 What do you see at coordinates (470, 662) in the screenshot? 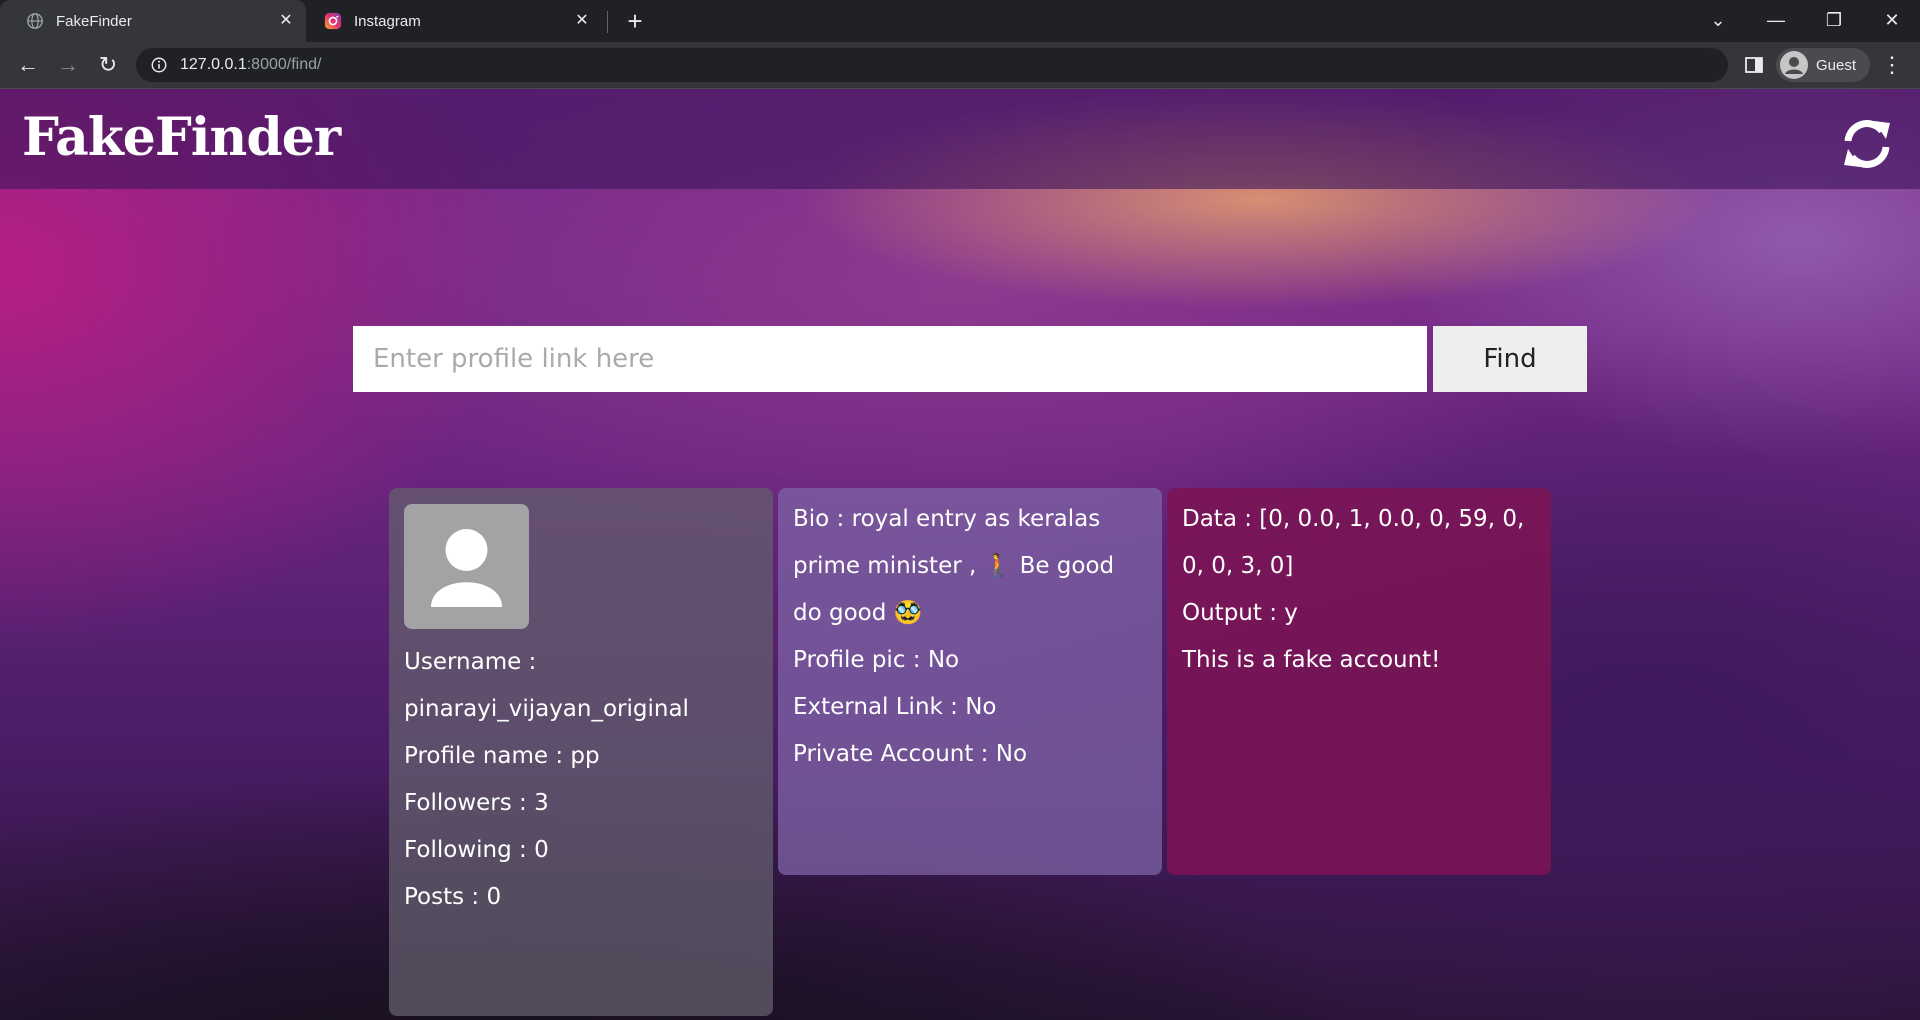
I see `username-label: Username :` at bounding box center [470, 662].